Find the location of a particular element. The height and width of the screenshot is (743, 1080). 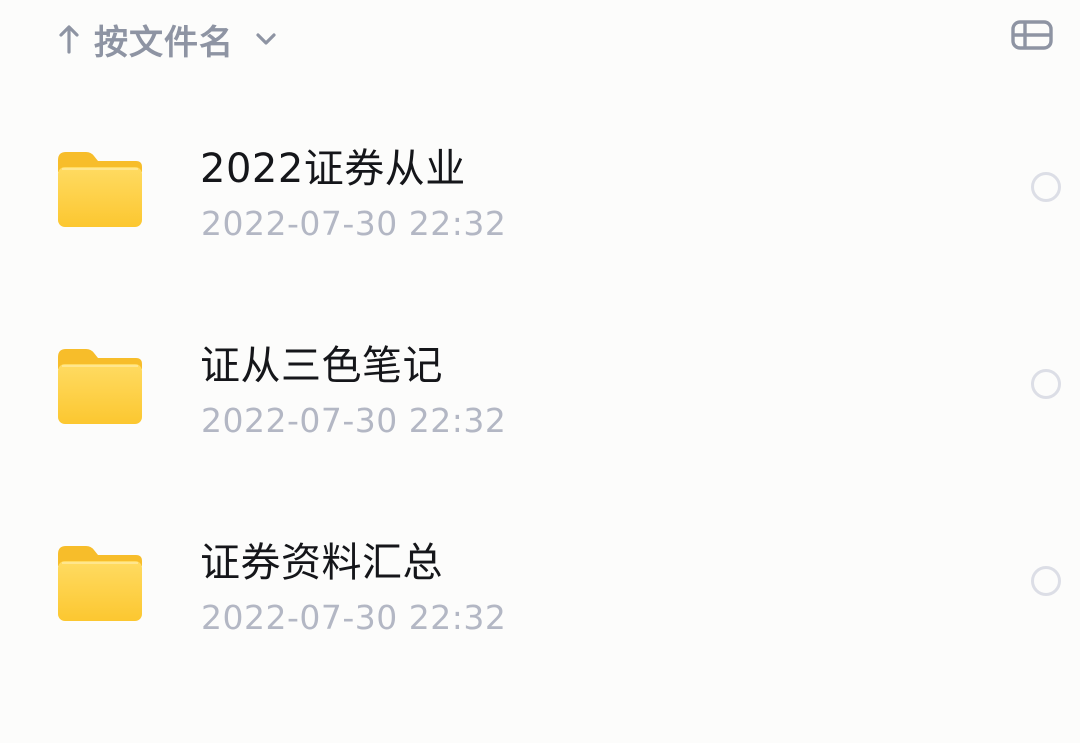

sort-selector: 按文件名 is located at coordinates (168, 39).